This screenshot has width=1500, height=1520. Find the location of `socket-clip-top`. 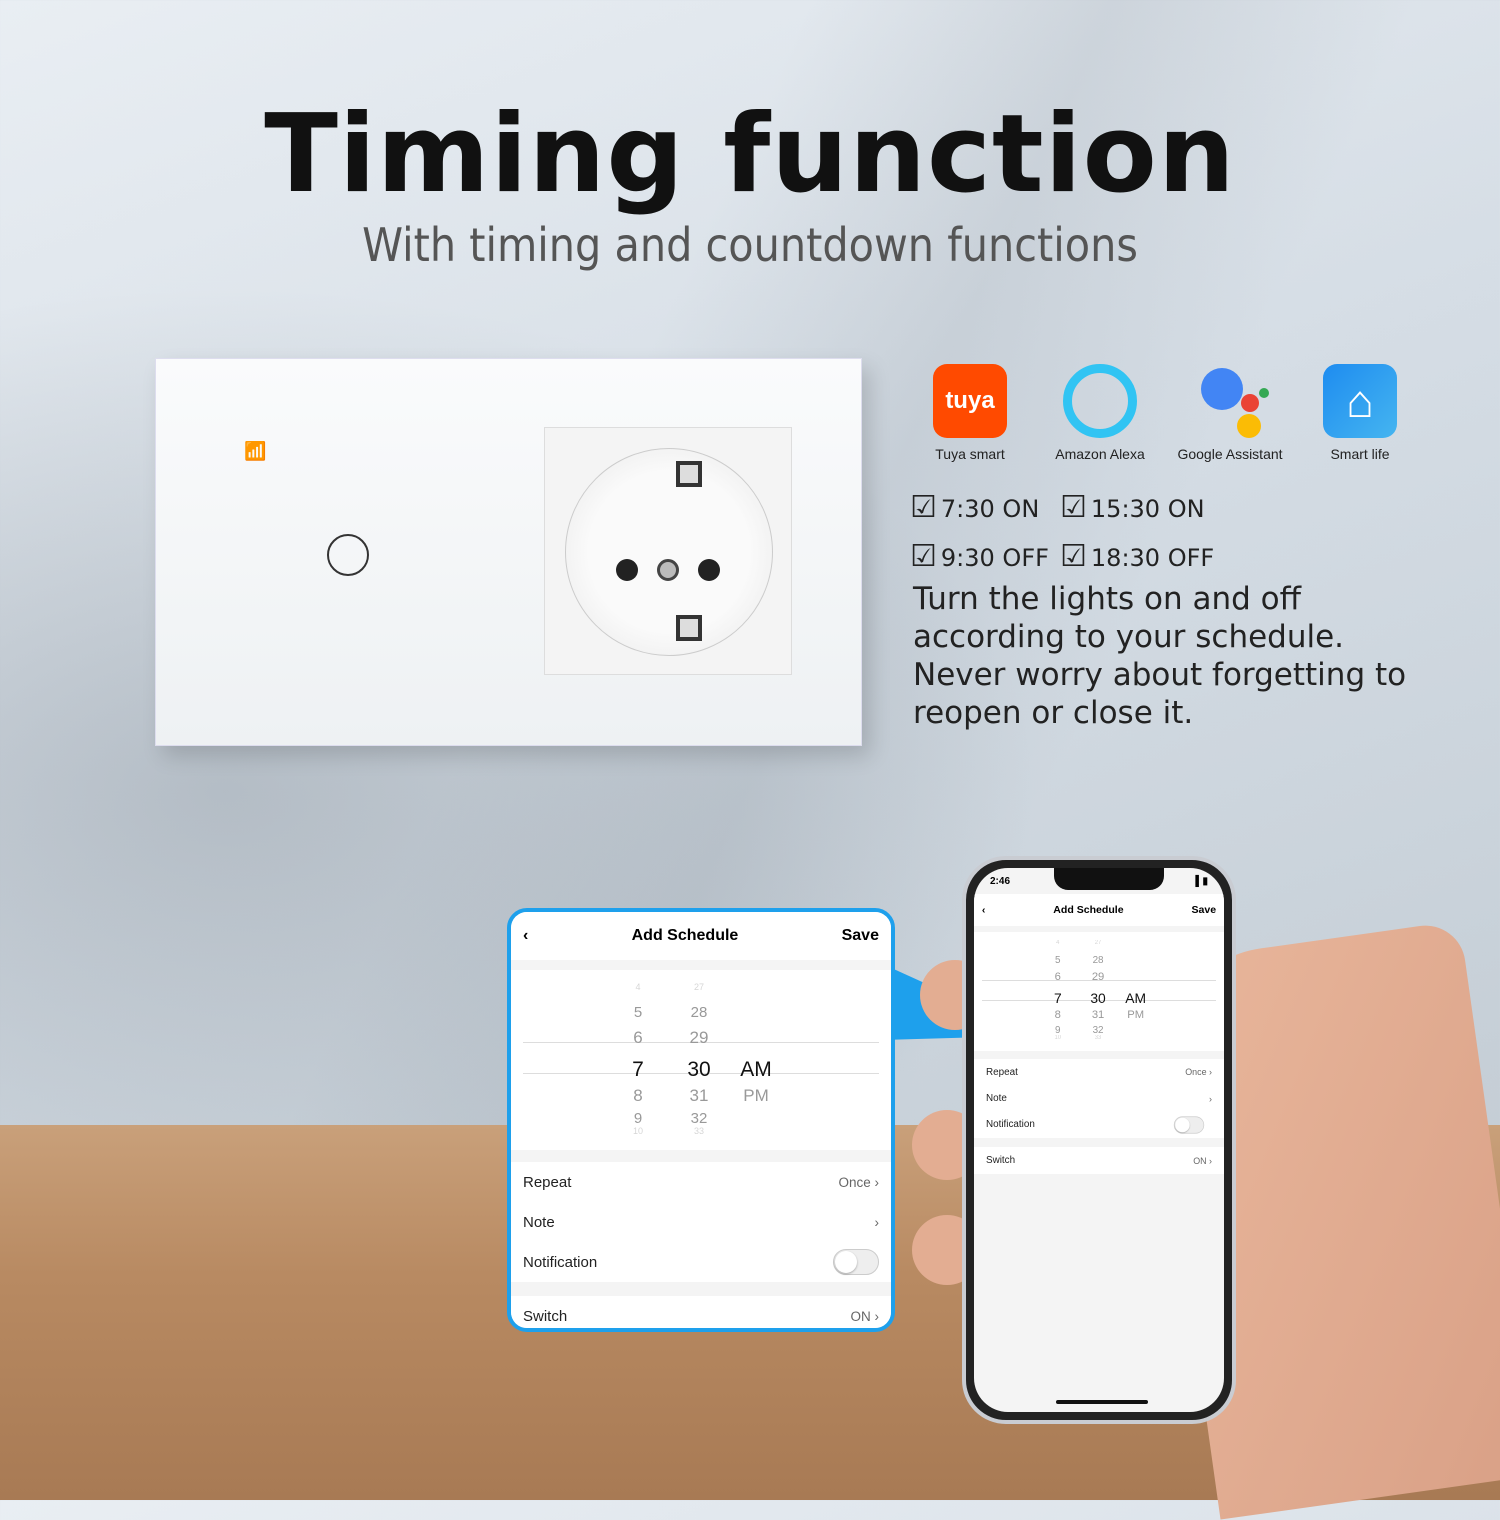

socket-clip-top is located at coordinates (689, 474).